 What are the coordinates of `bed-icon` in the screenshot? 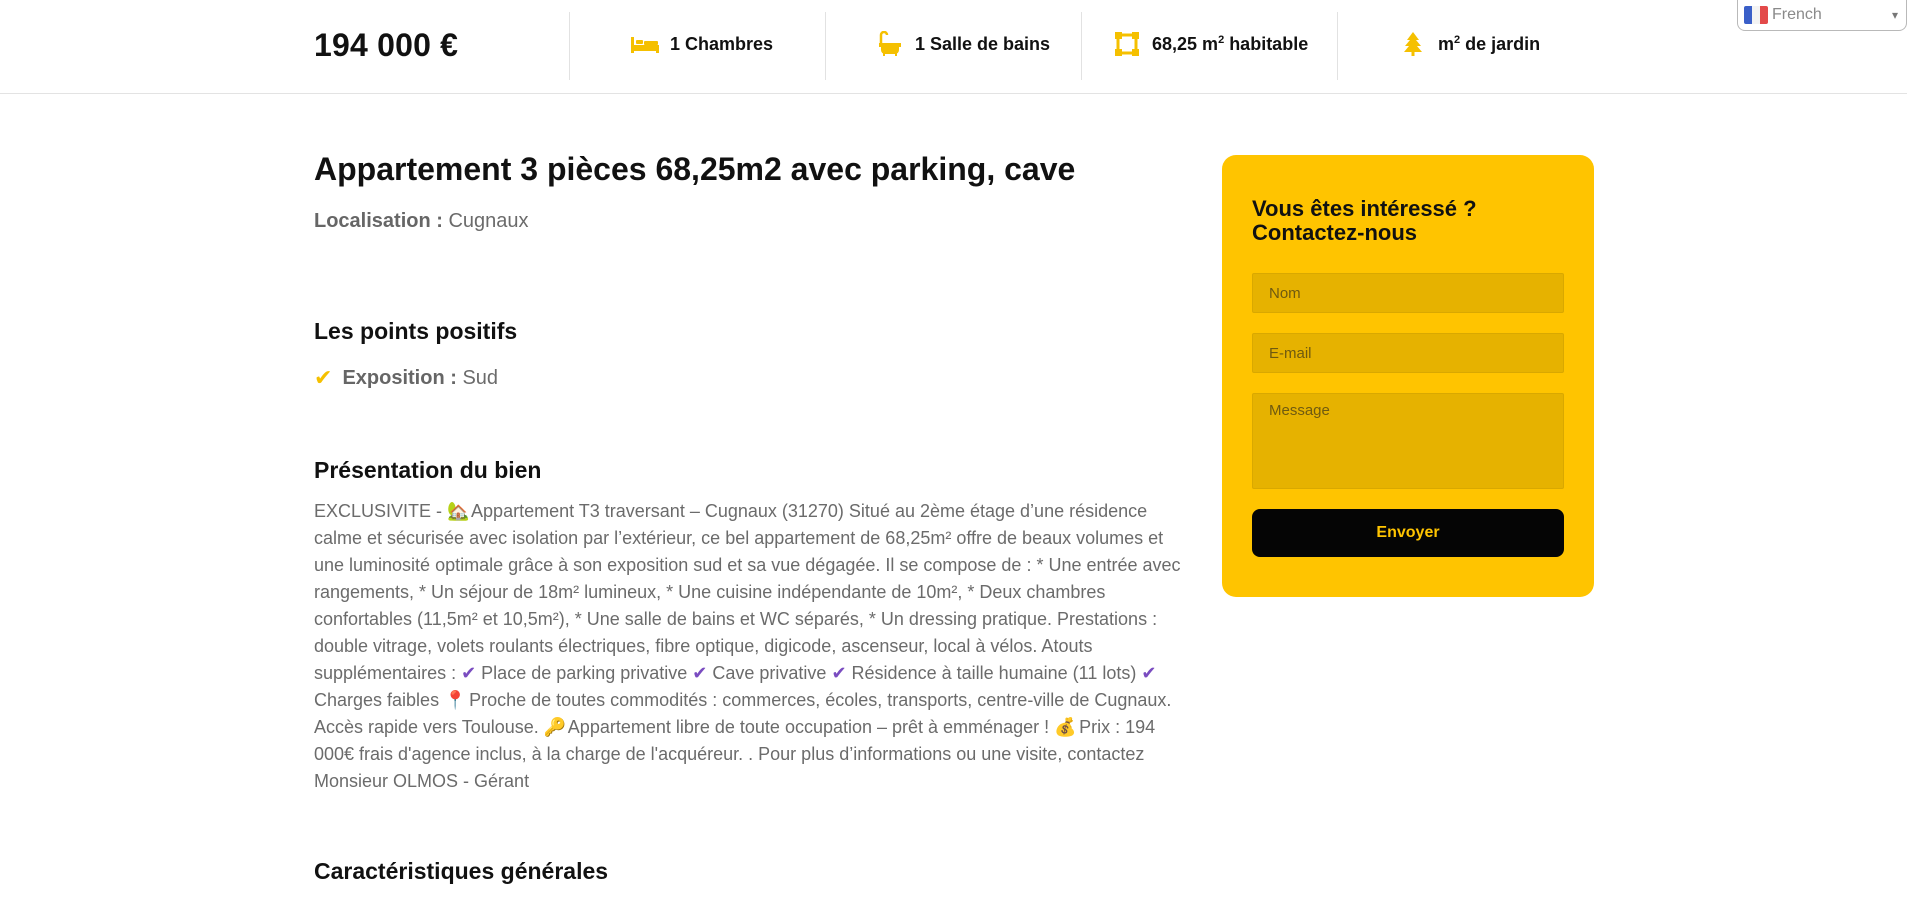 It's located at (645, 44).